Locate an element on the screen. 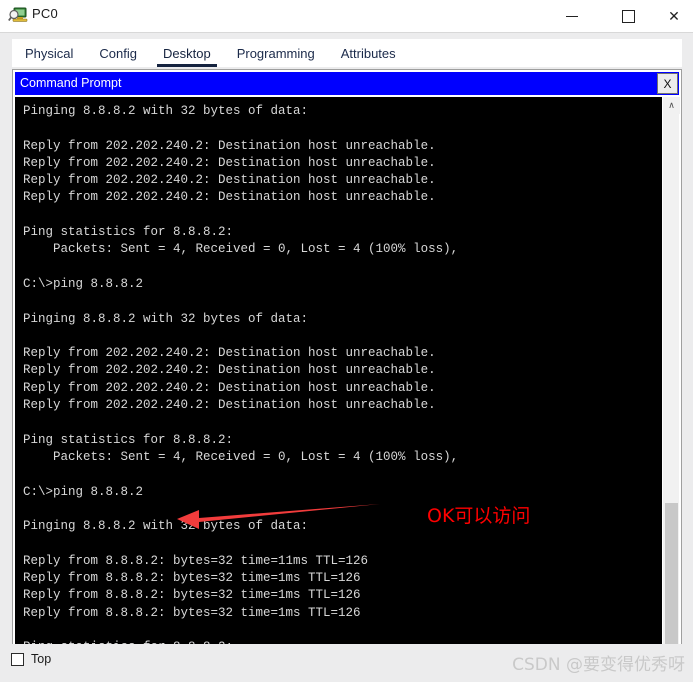 The width and height of the screenshot is (693, 682). device-pc-magnifier-icon is located at coordinates (18, 15).